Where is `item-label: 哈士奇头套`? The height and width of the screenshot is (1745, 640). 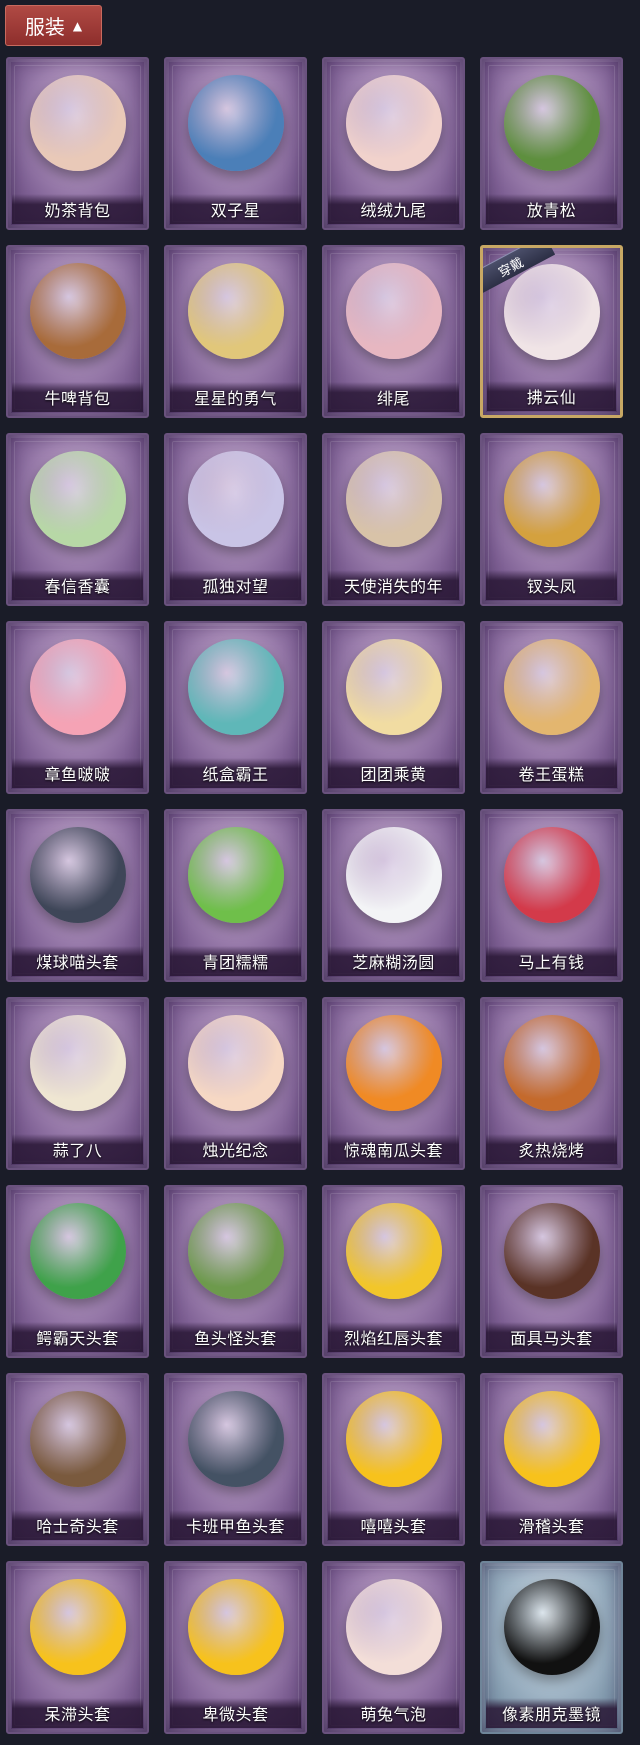
item-label: 哈士奇头套 is located at coordinates (77, 1525).